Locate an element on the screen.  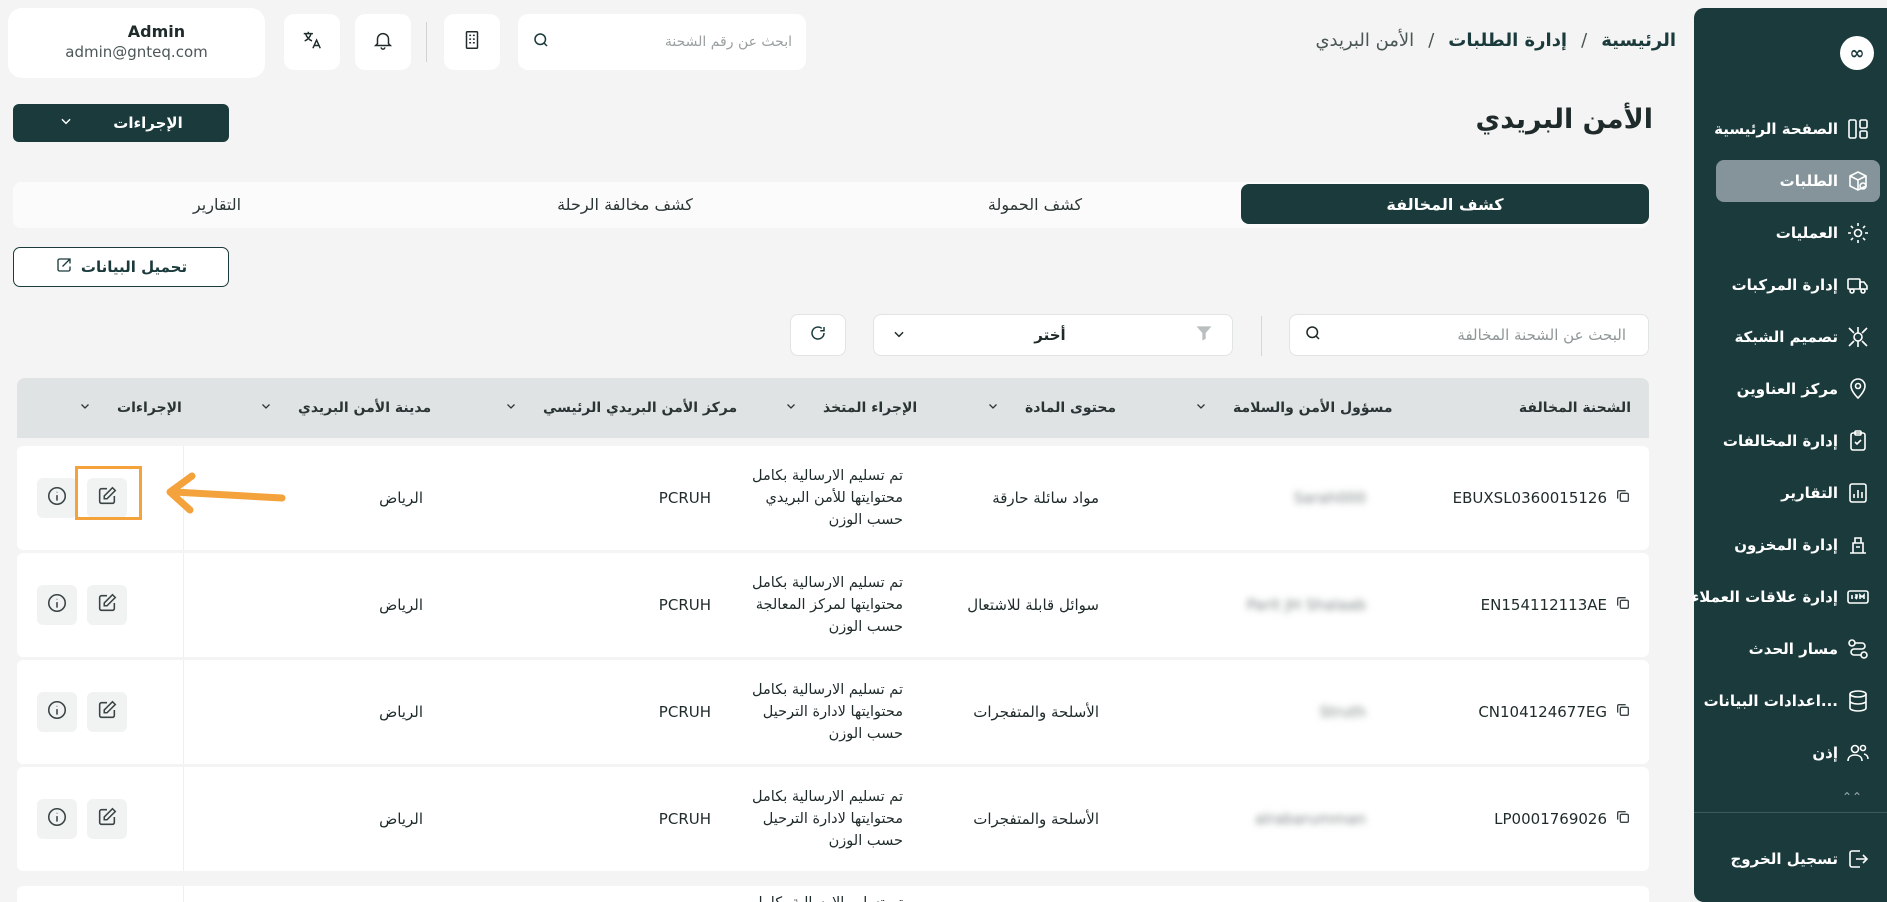
sidebar-item-network: تصميم الشبكة is located at coordinates (1798, 337).